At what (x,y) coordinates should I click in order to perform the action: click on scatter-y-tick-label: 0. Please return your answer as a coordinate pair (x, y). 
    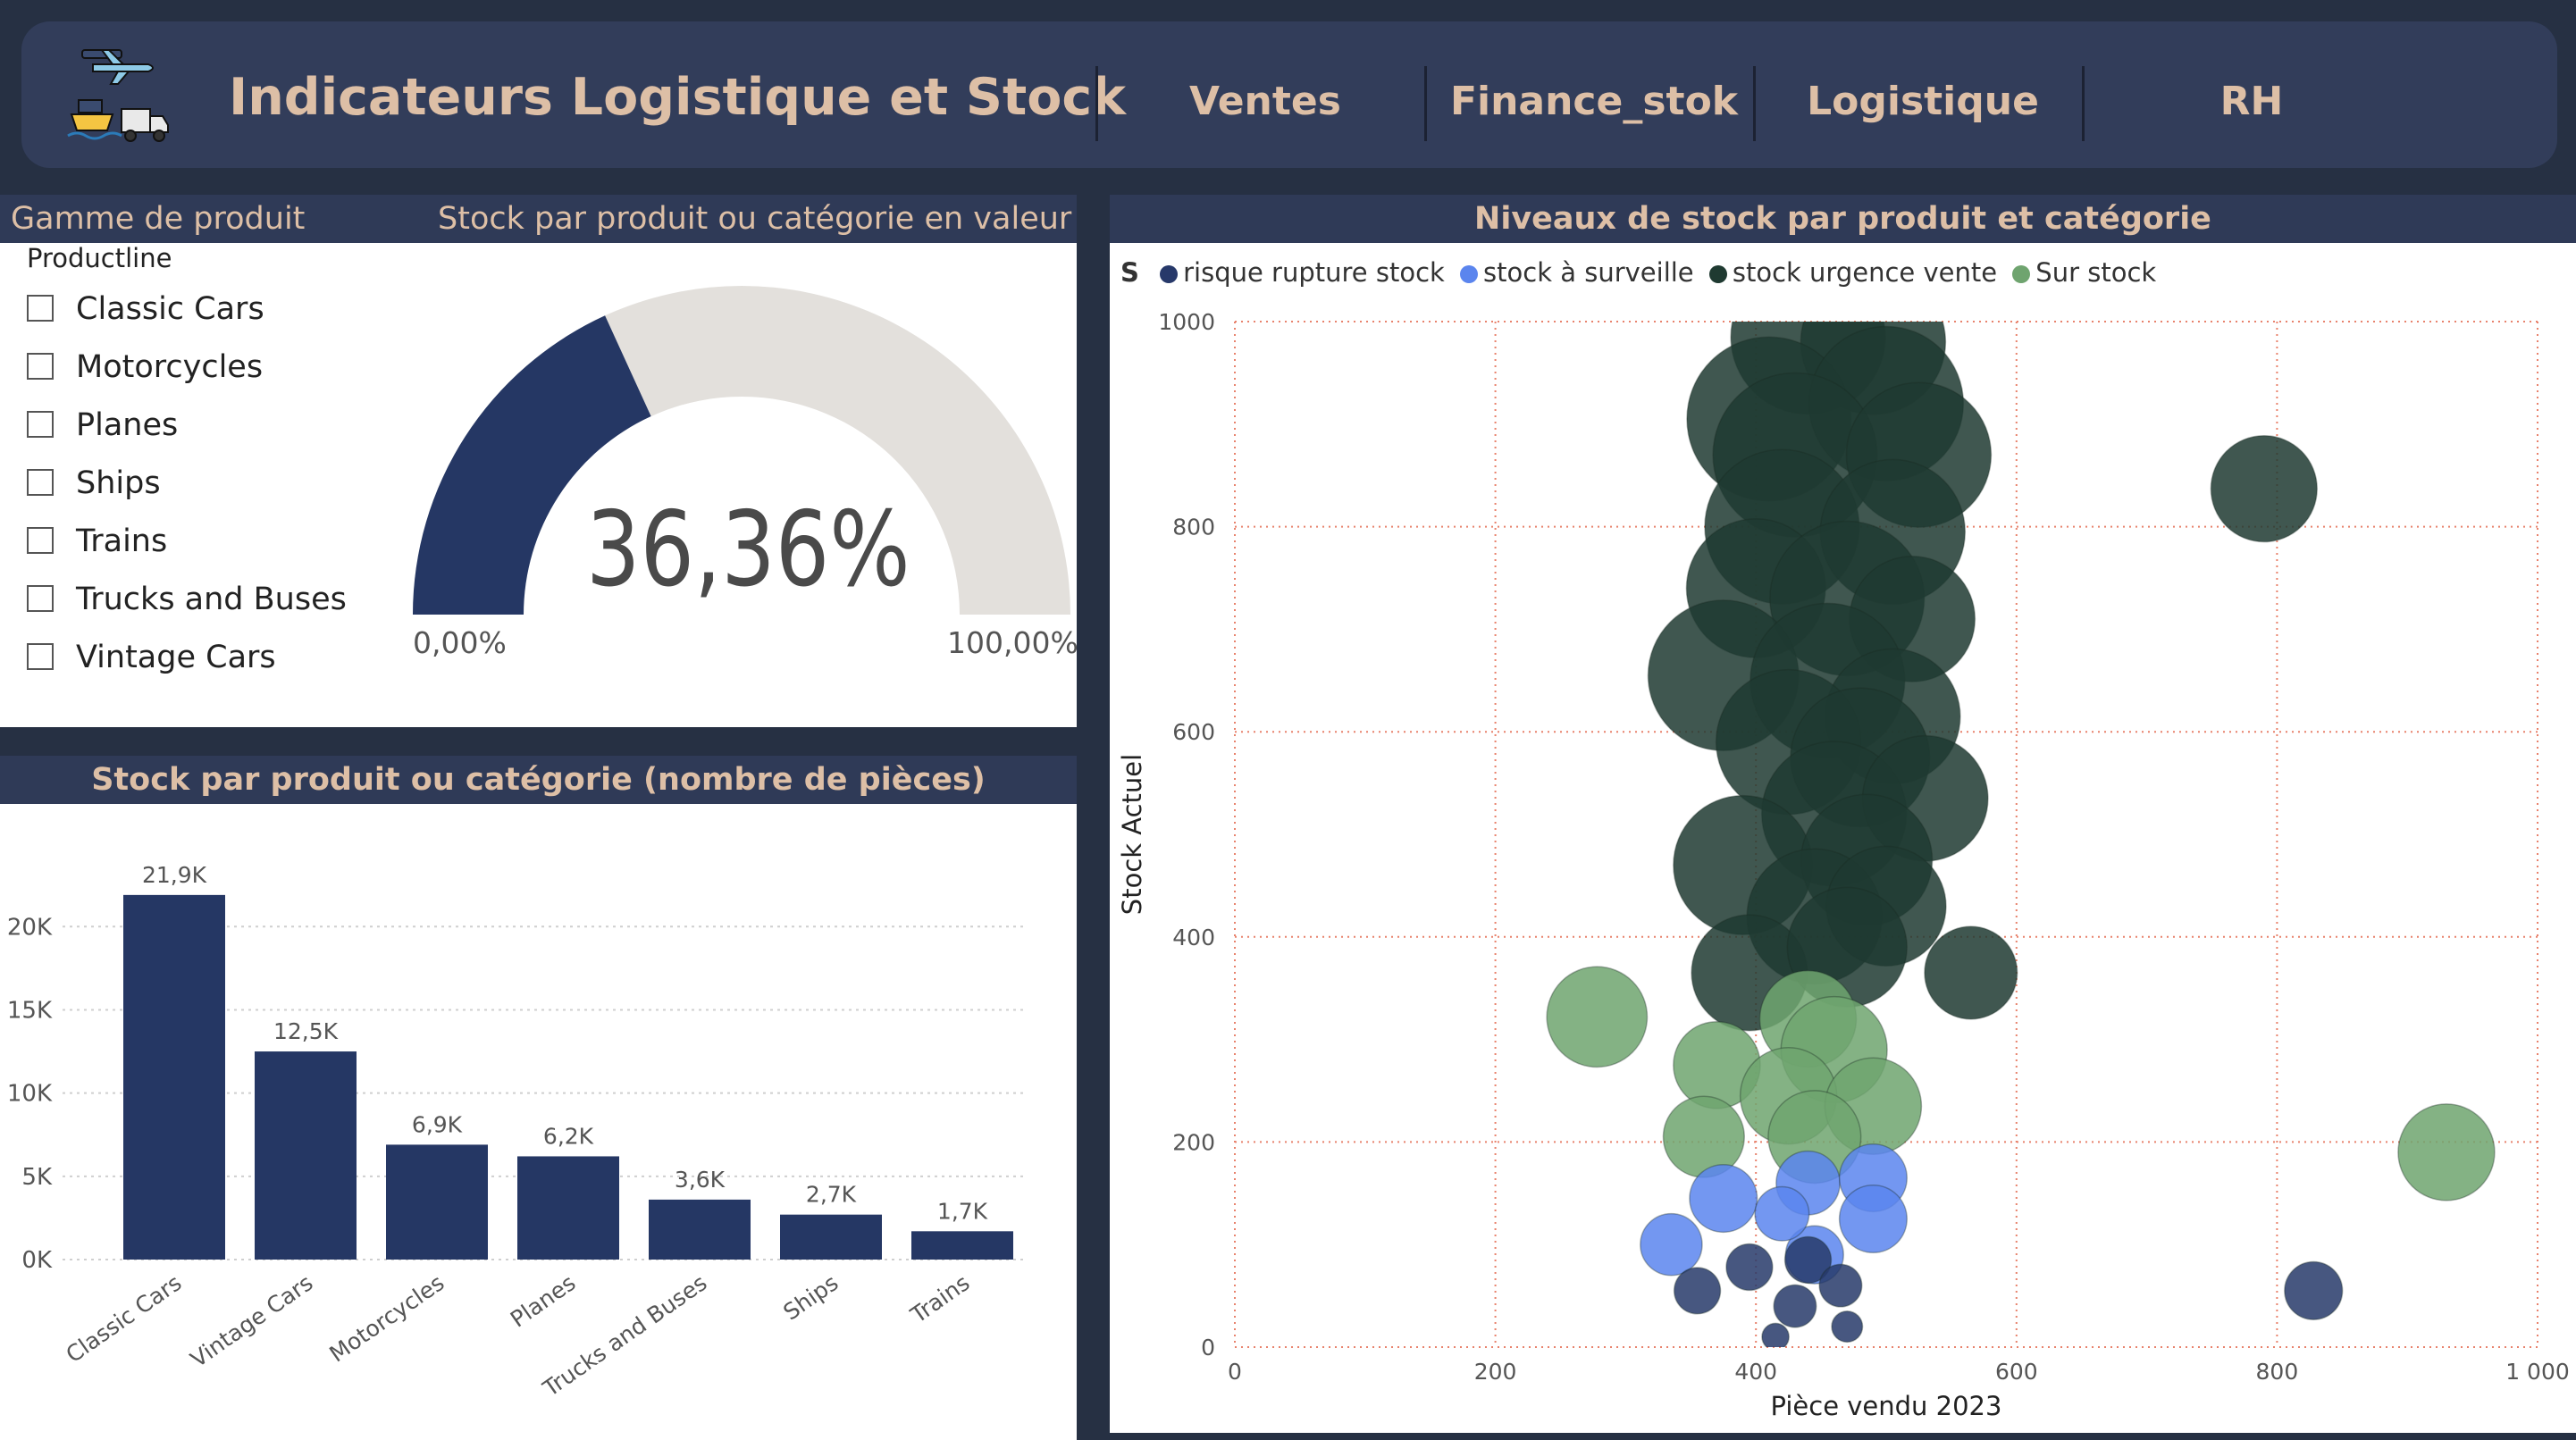
    Looking at the image, I should click on (1208, 1347).